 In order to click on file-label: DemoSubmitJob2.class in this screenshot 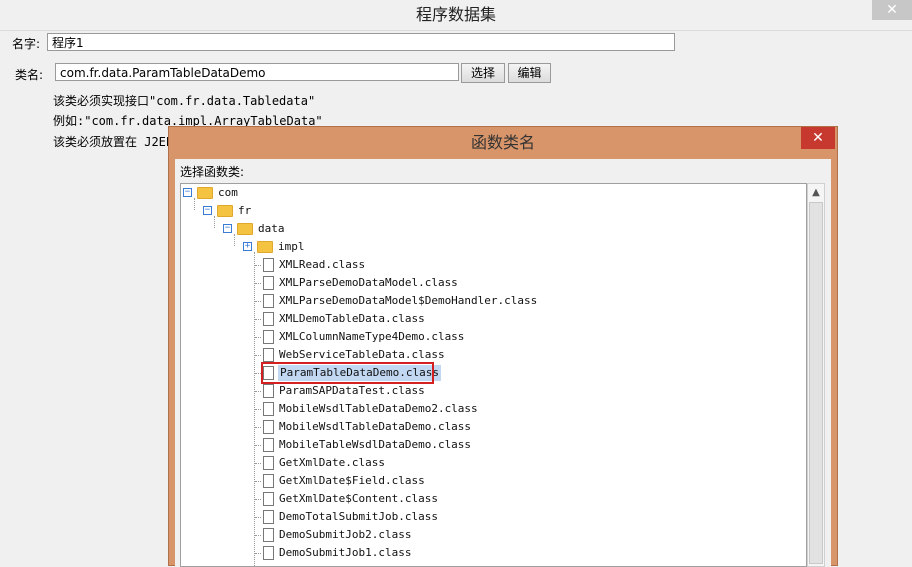, I will do `click(345, 534)`.